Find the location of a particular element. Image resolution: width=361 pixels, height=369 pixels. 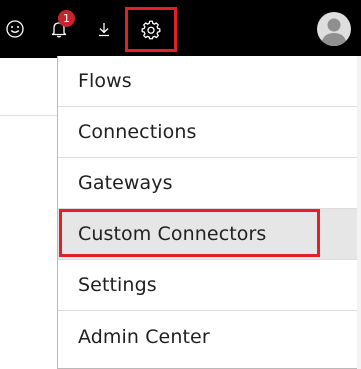

gear-icon is located at coordinates (151, 29).